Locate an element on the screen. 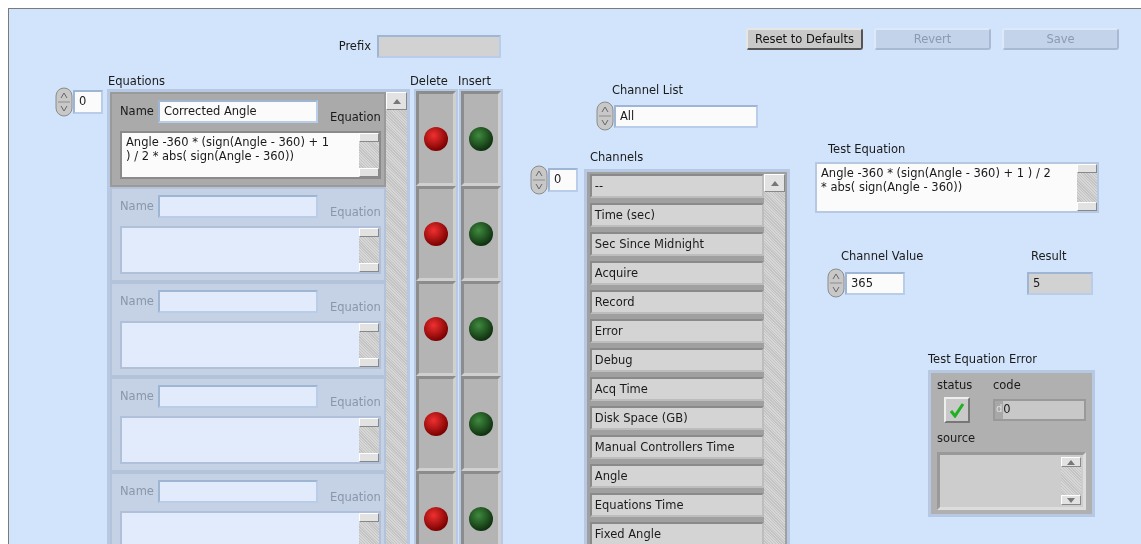  channel-list-field: All is located at coordinates (686, 116).